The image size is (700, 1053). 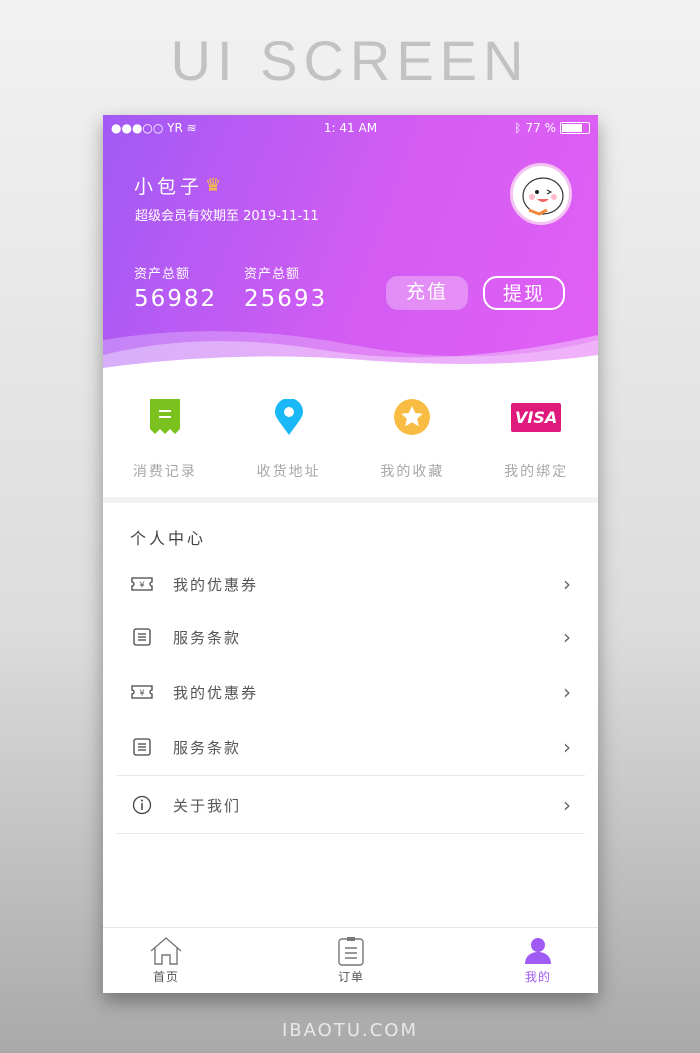 I want to click on withdraw-button: 提现, so click(x=524, y=293).